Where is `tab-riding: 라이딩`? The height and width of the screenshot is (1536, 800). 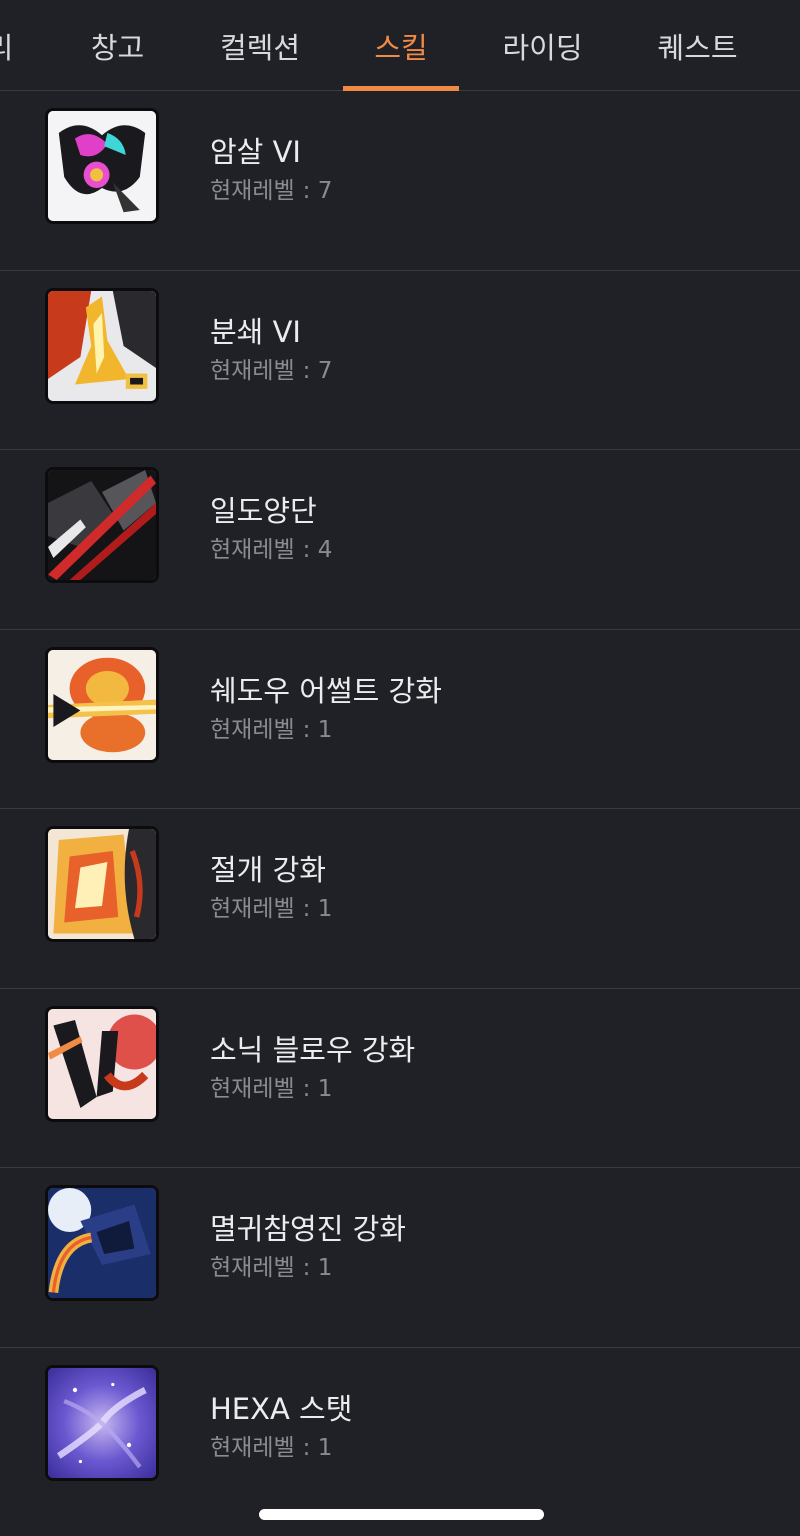 tab-riding: 라이딩 is located at coordinates (542, 45).